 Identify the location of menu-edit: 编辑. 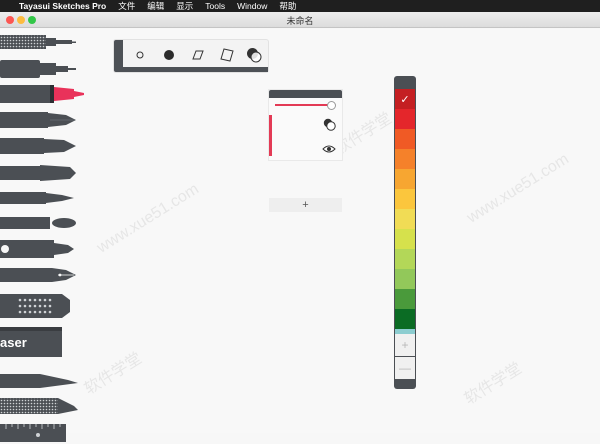
(155, 6).